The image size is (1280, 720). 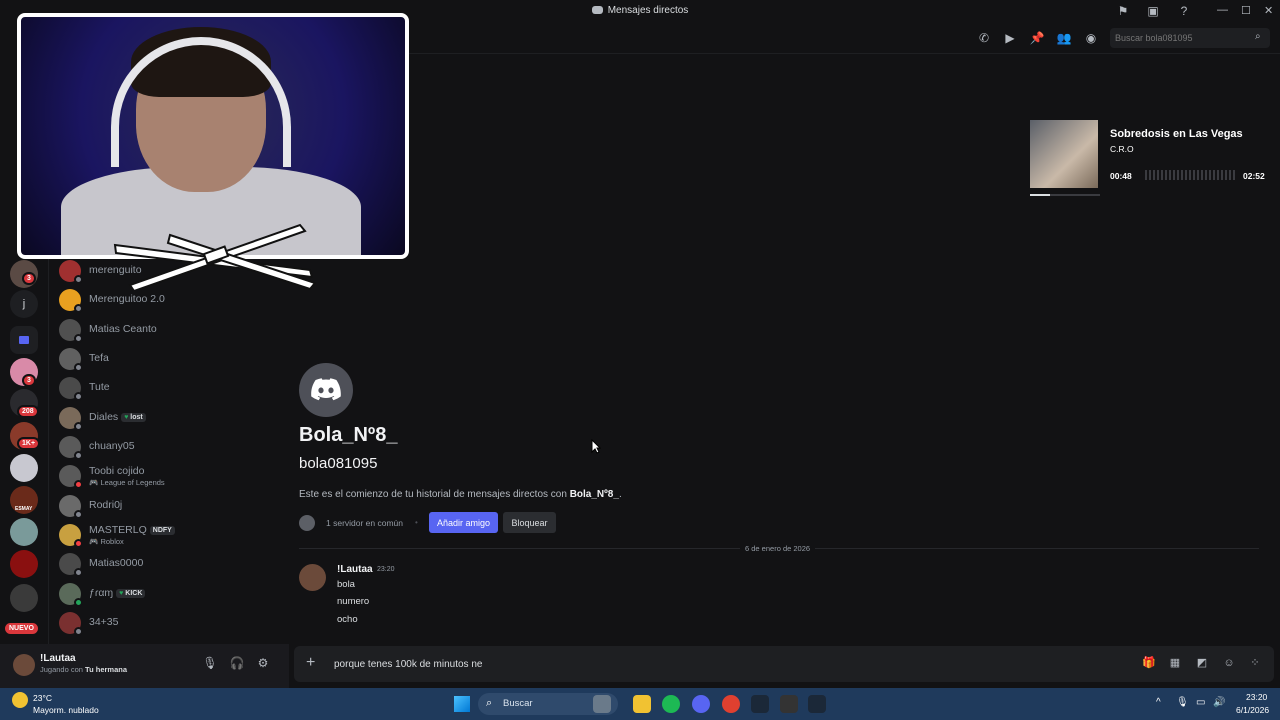 I want to click on inbox-icon: ▣, so click(x=1153, y=11).